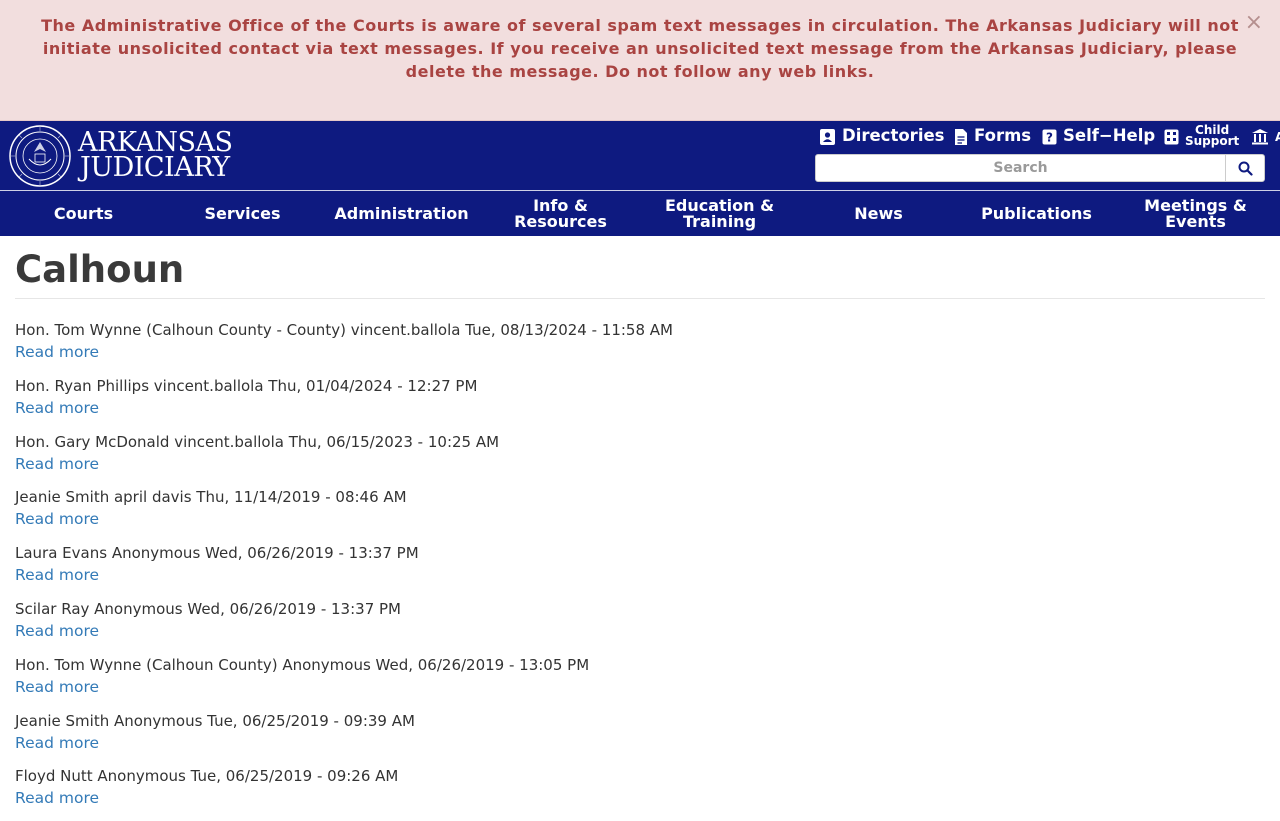 Image resolution: width=1280 pixels, height=821 pixels. I want to click on nav-item-education-training: Education & Training, so click(719, 213).